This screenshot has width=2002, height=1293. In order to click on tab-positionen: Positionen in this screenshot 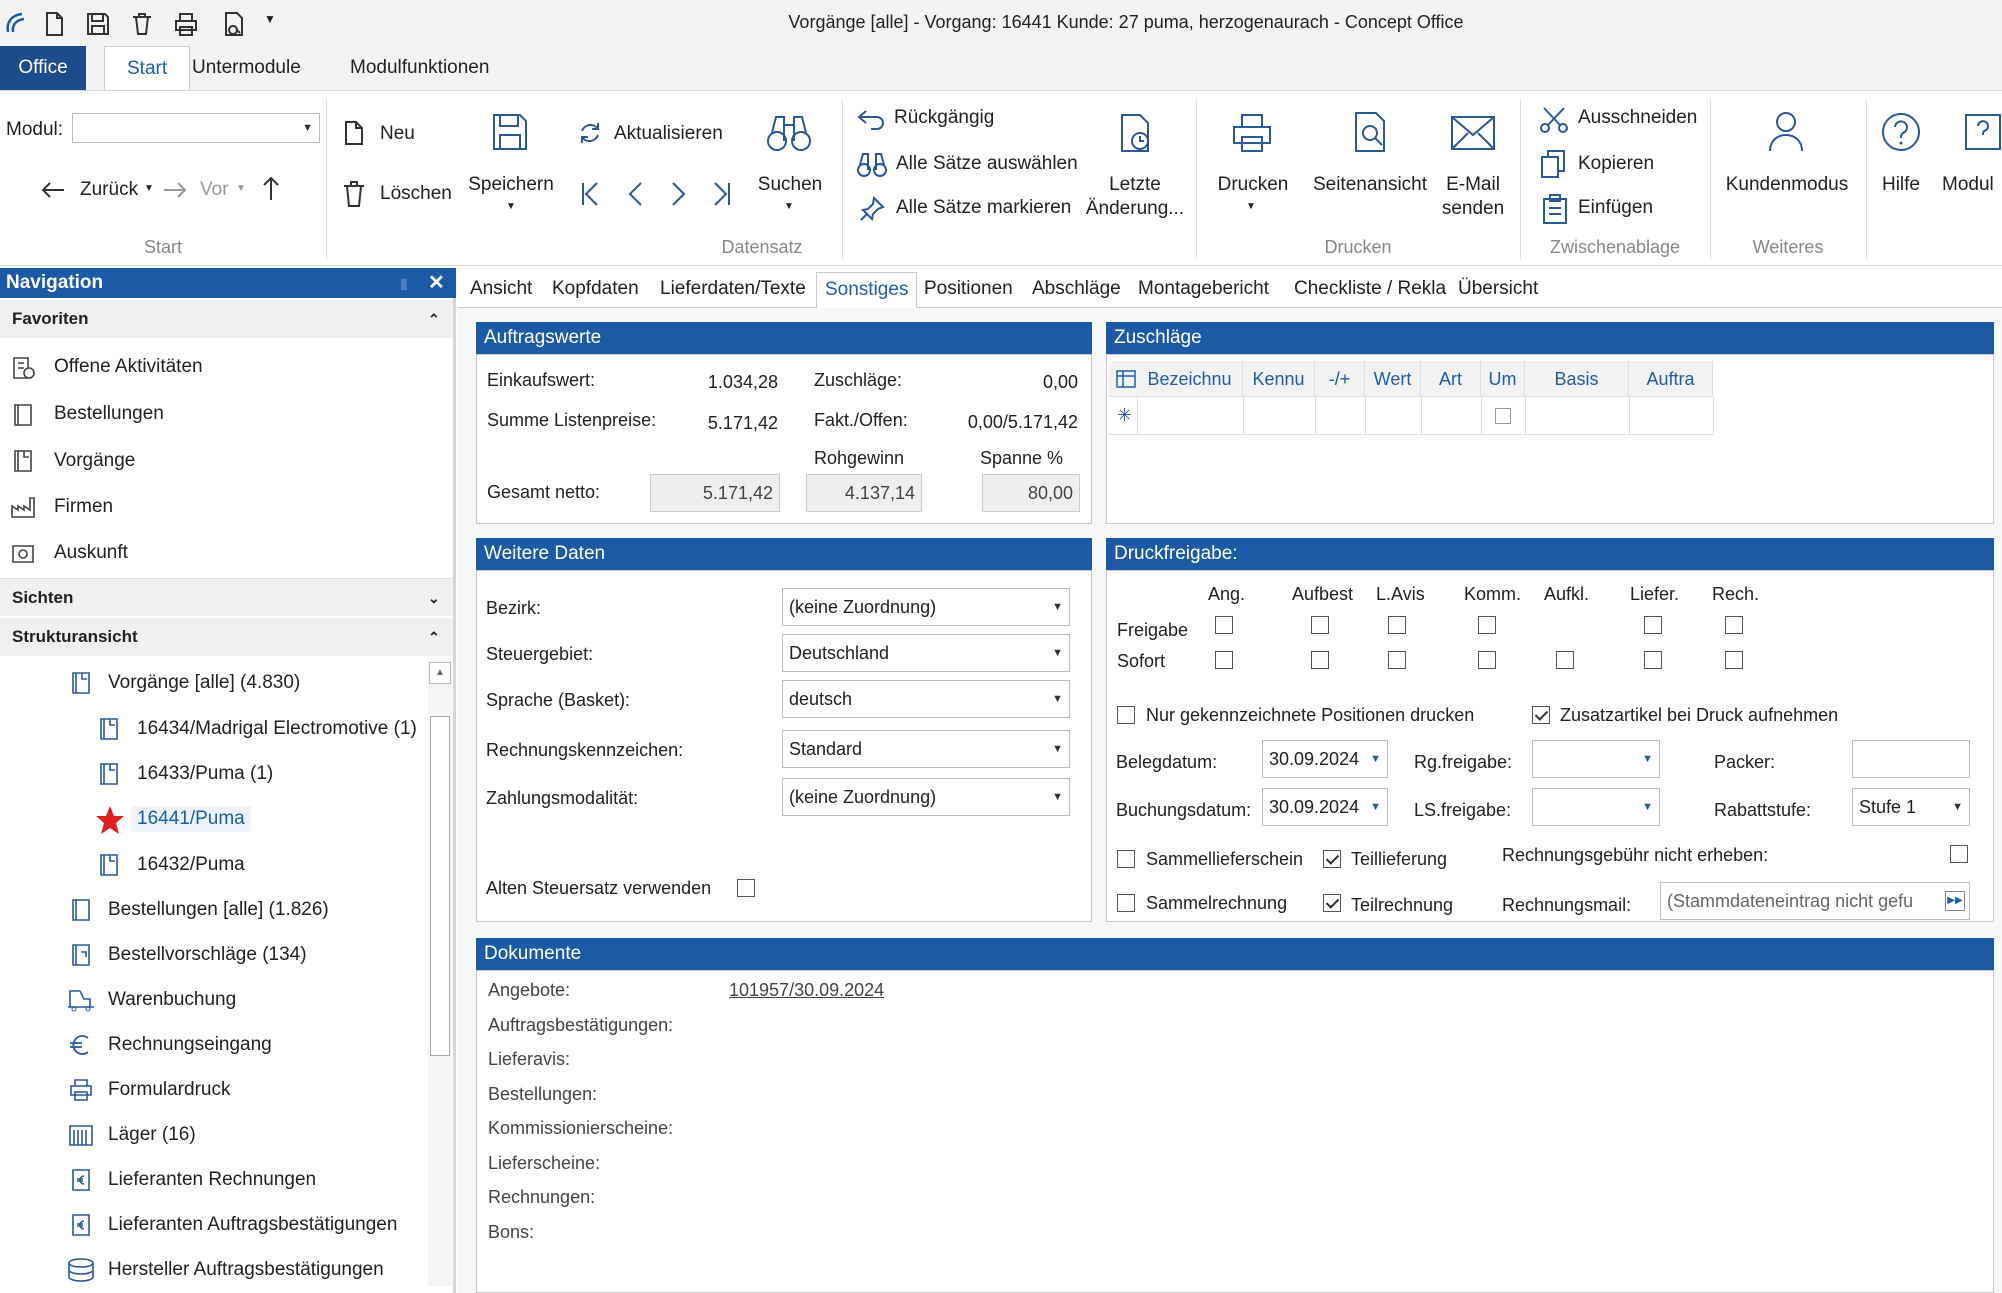, I will do `click(968, 289)`.